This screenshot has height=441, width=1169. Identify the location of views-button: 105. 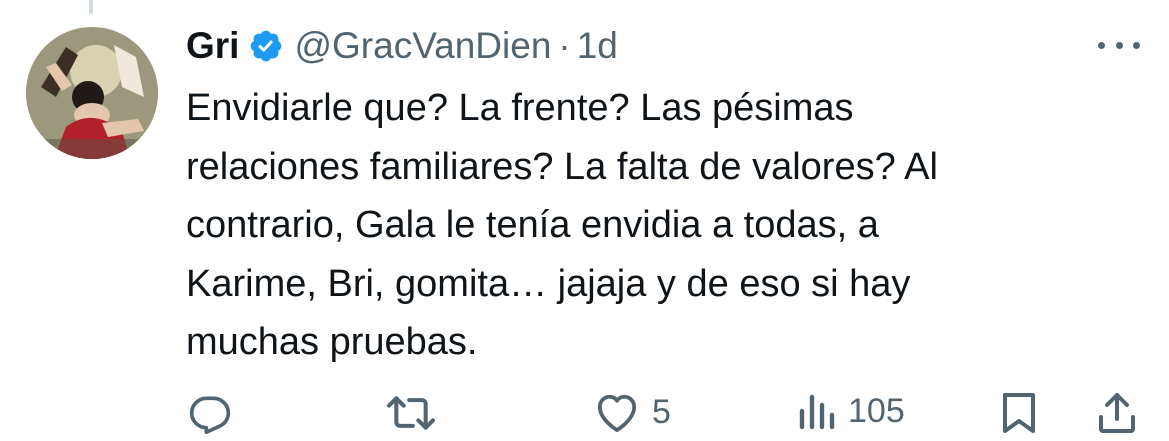
(850, 411).